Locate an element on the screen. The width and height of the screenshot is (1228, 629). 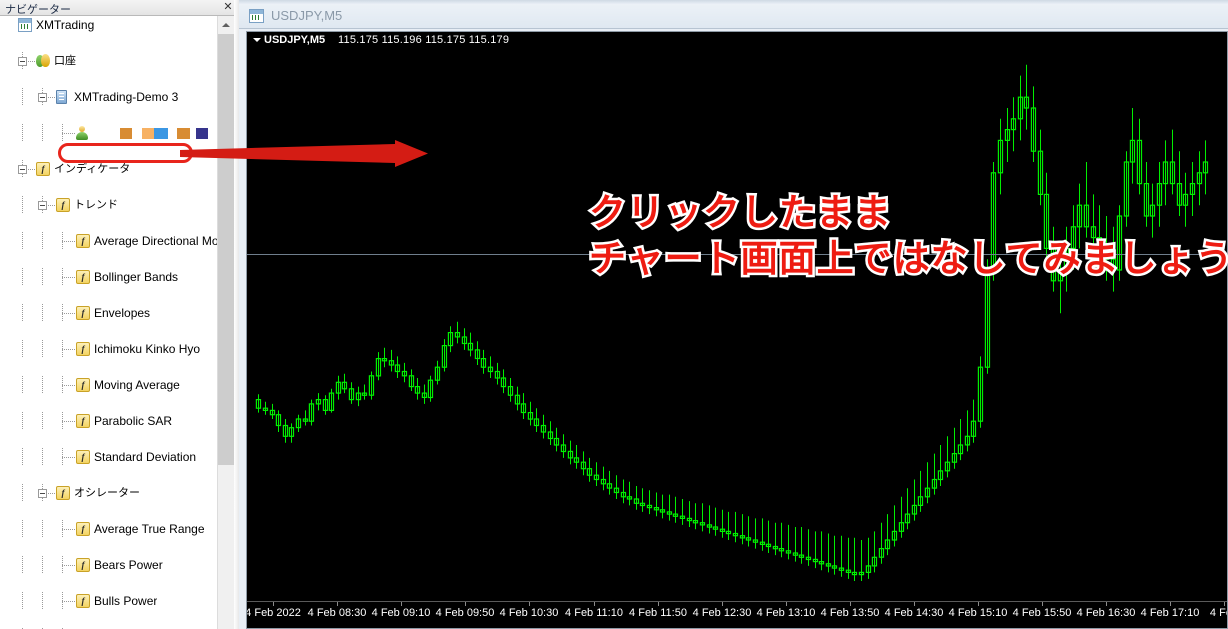
tree-item-envelopes: f Envelopes is located at coordinates (108, 313).